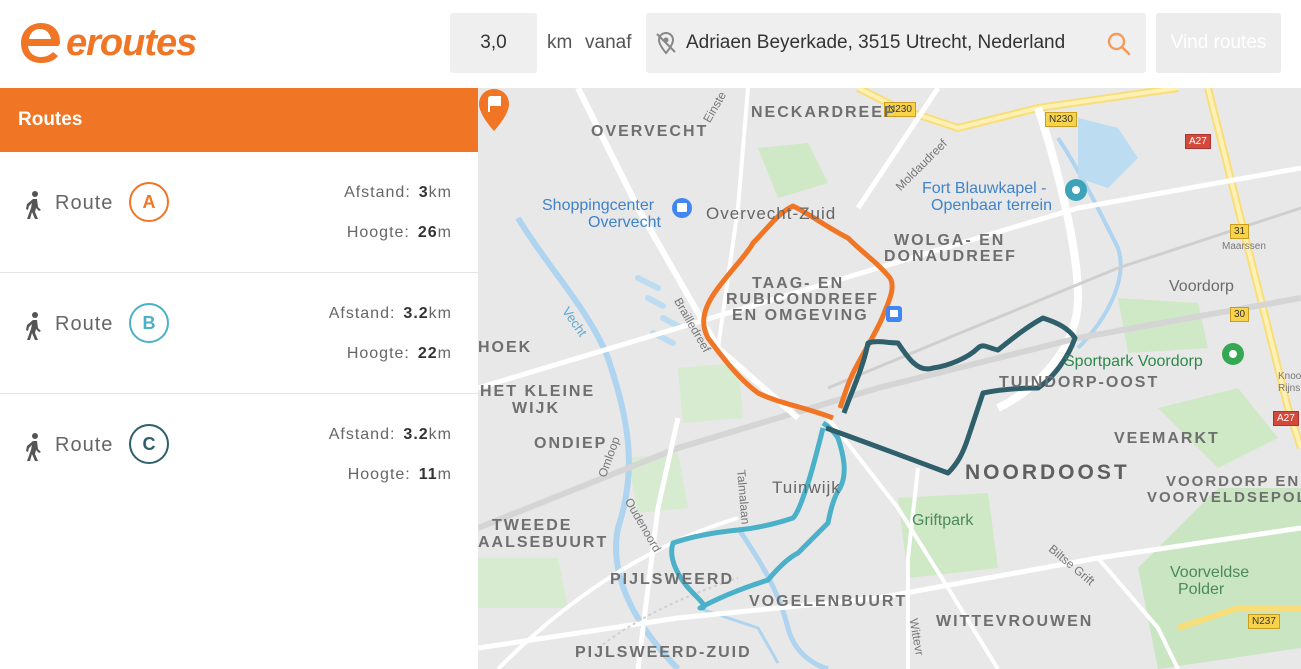 This screenshot has height=669, width=1301. I want to click on route-height: Hoogte: 22m, so click(399, 354).